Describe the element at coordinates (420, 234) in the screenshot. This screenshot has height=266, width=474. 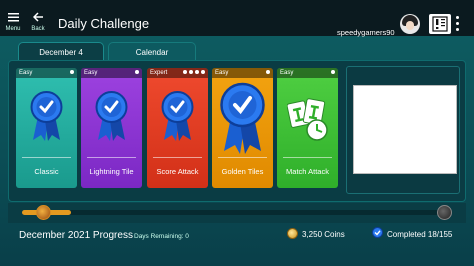
I see `completed-count: Completed 18/155` at that location.